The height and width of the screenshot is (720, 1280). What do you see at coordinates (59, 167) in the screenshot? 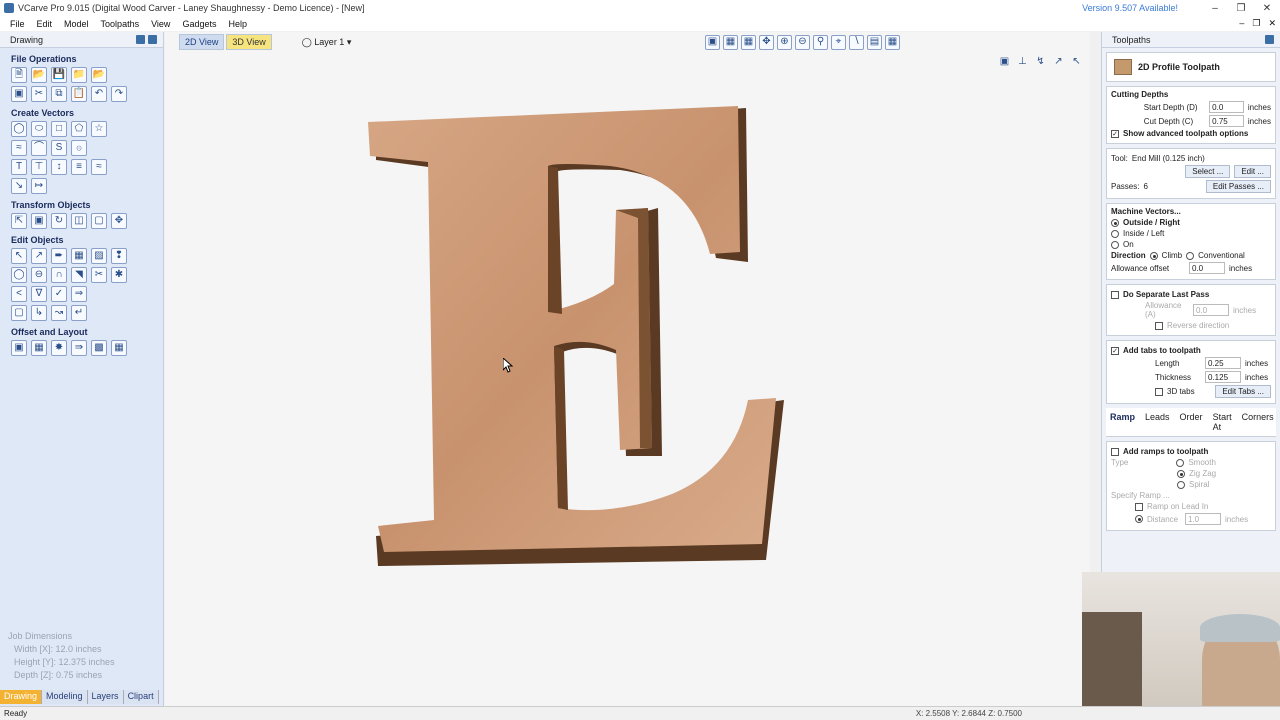
I see `dimension-icon: ↕` at bounding box center [59, 167].